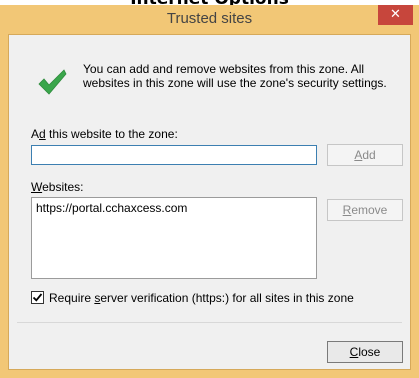  What do you see at coordinates (174, 238) in the screenshot?
I see `websites-list: https://portal.cchaxcess.com` at bounding box center [174, 238].